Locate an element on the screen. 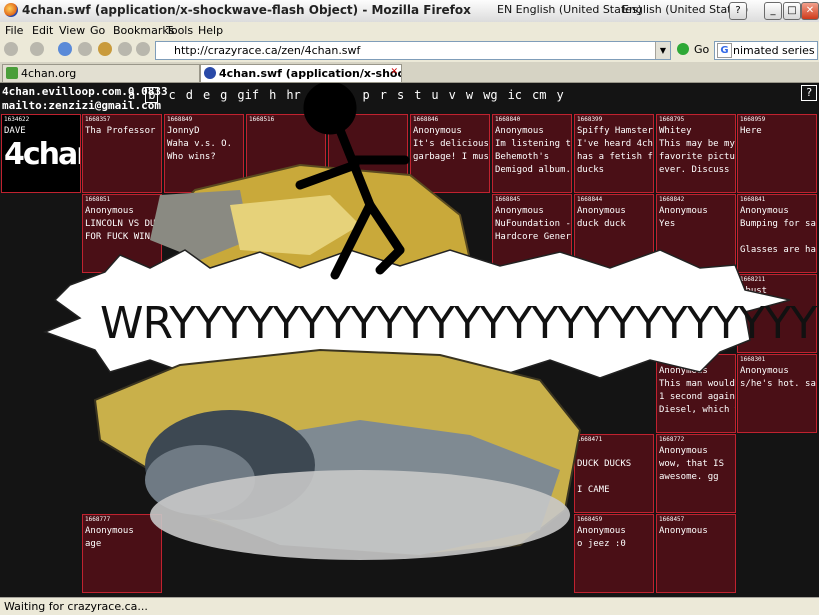 This screenshot has height=615, width=819. menu-go: Go is located at coordinates (97, 30).